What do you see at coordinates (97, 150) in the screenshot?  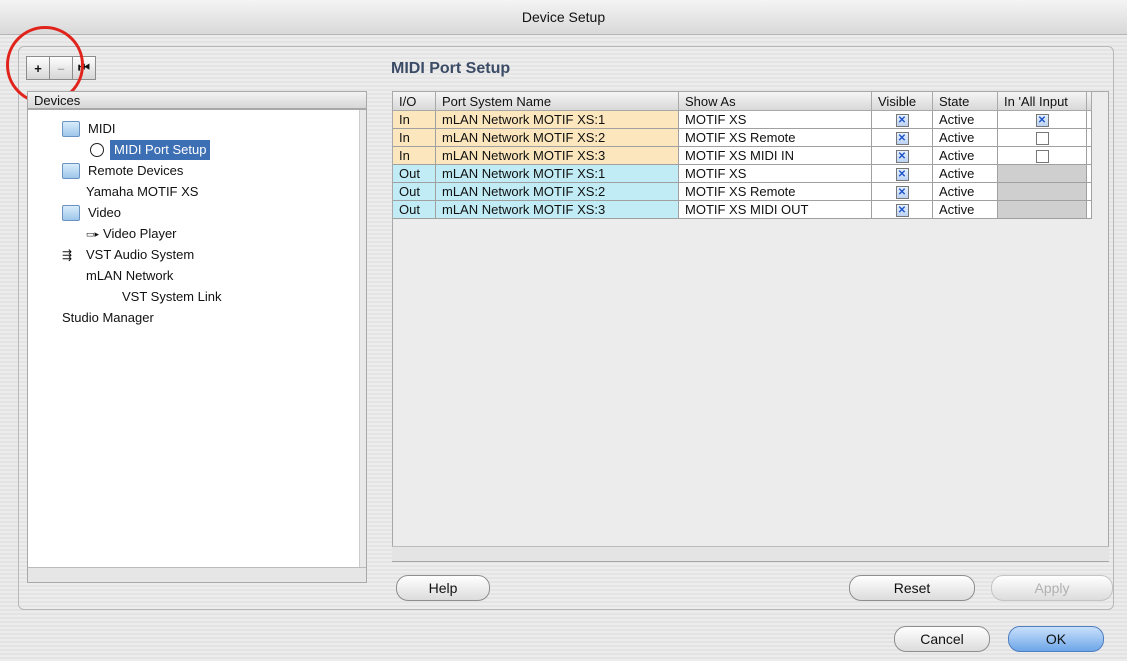 I see `clock-icon` at bounding box center [97, 150].